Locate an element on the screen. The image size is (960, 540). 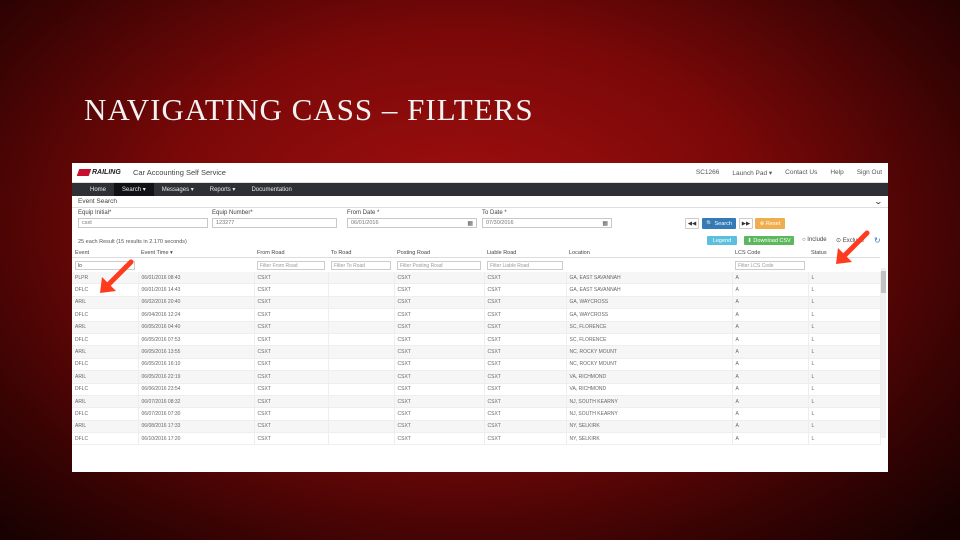
cell-event-time: 06/04/2016 12:24 is located at coordinates (196, 315).